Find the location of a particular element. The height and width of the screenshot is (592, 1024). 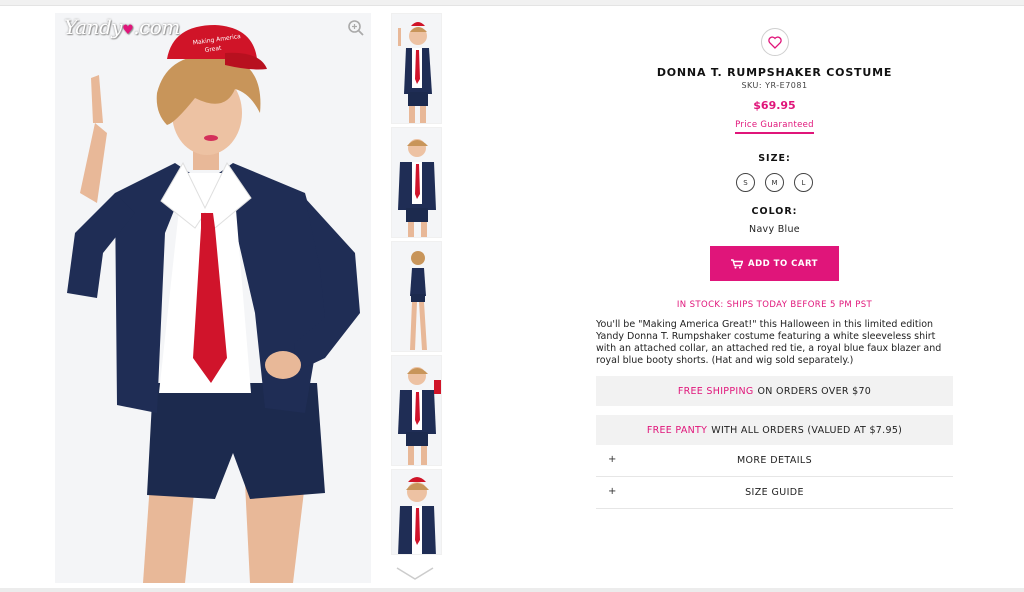

color-label: COLOR: is located at coordinates (774, 211).